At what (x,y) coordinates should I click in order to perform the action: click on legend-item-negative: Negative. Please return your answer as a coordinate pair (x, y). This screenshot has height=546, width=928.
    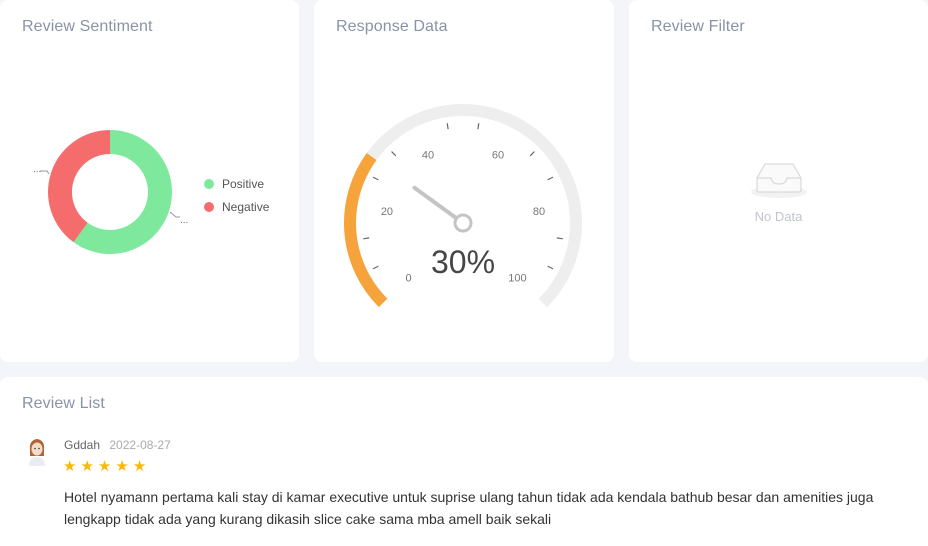
    Looking at the image, I should click on (236, 206).